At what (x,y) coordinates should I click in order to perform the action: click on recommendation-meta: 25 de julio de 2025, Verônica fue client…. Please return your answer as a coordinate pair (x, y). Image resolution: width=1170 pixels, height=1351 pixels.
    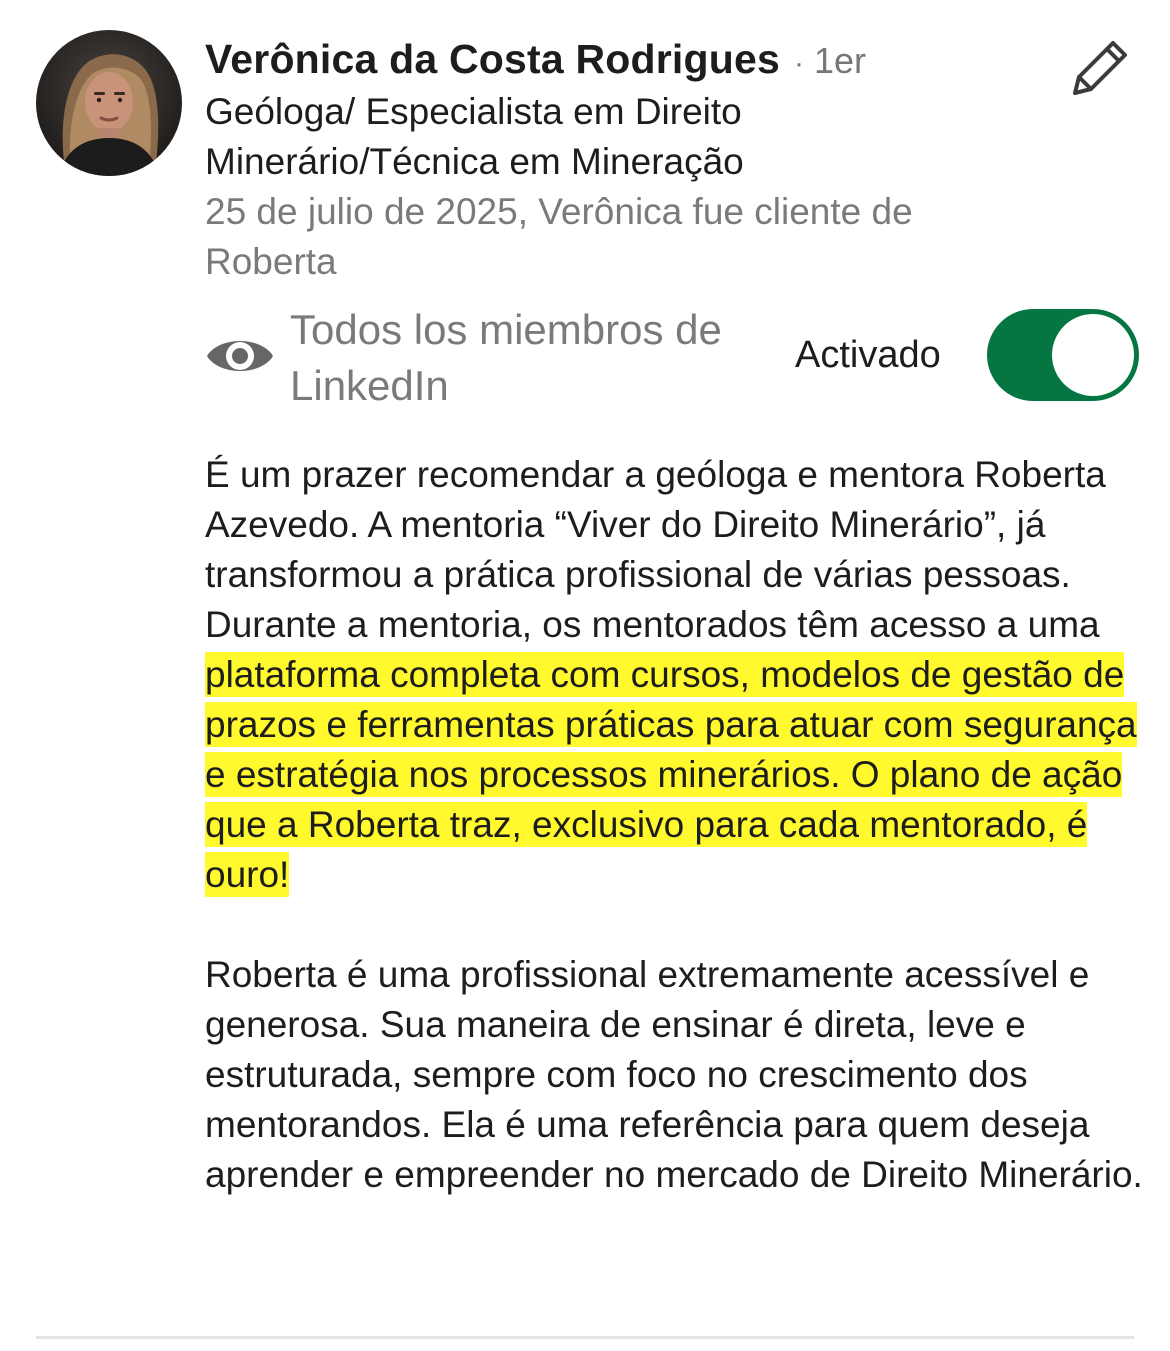
    Looking at the image, I should click on (559, 236).